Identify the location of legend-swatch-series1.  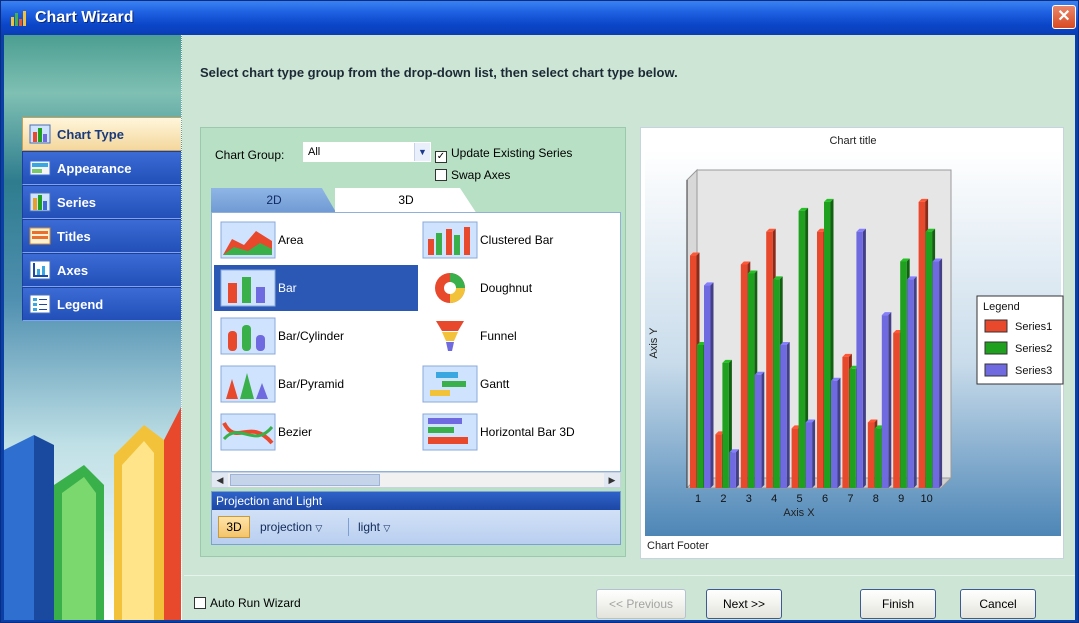
(996, 326).